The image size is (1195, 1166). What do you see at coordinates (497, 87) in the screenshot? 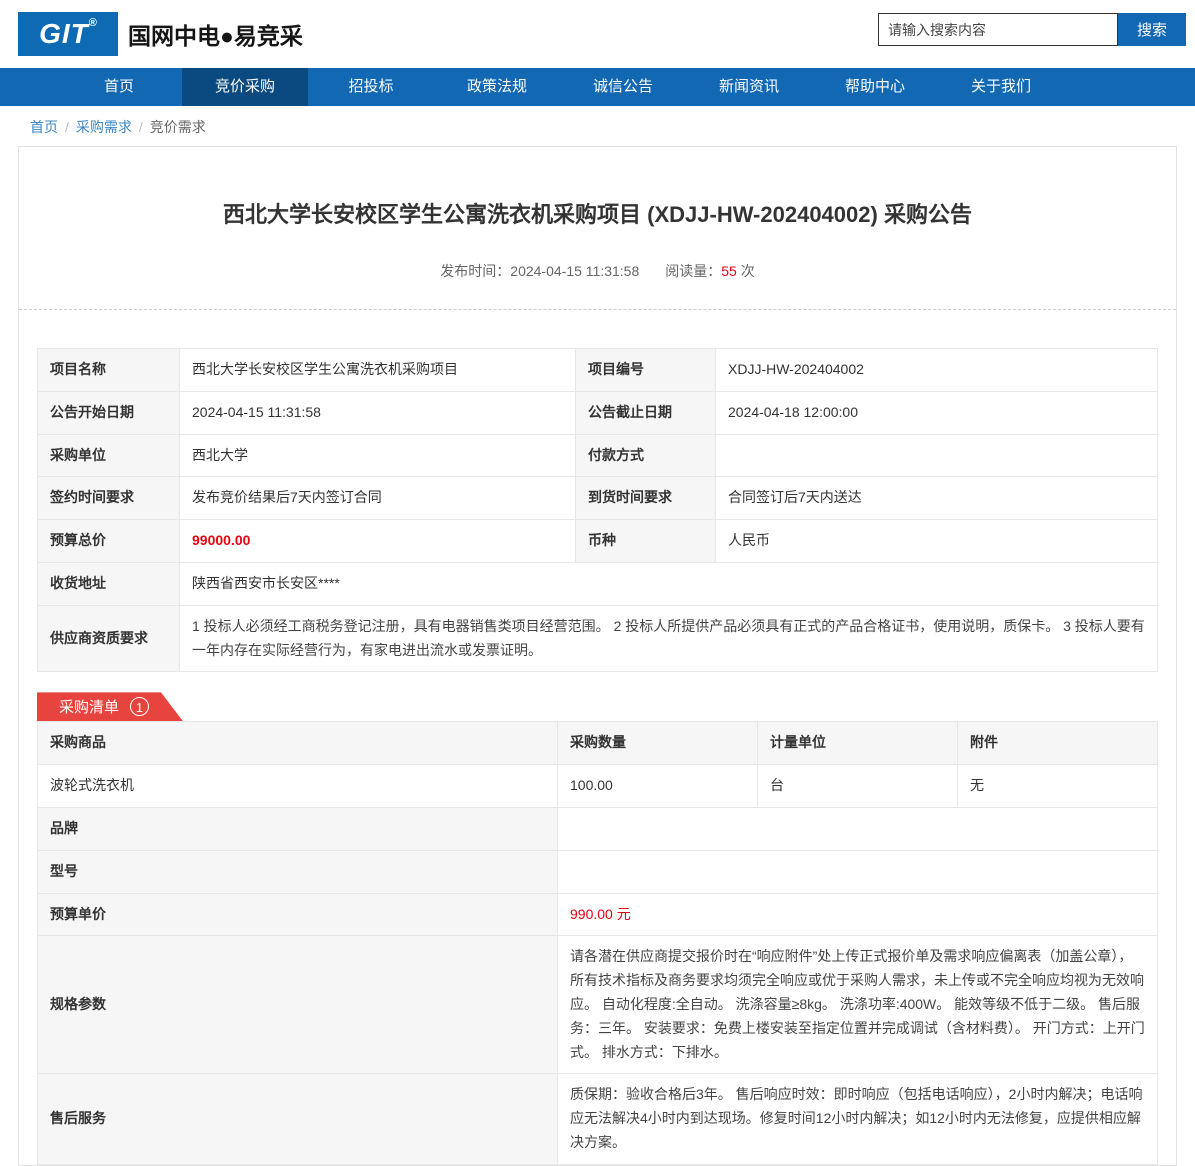
I see `nav-item-policy: 政策法规` at bounding box center [497, 87].